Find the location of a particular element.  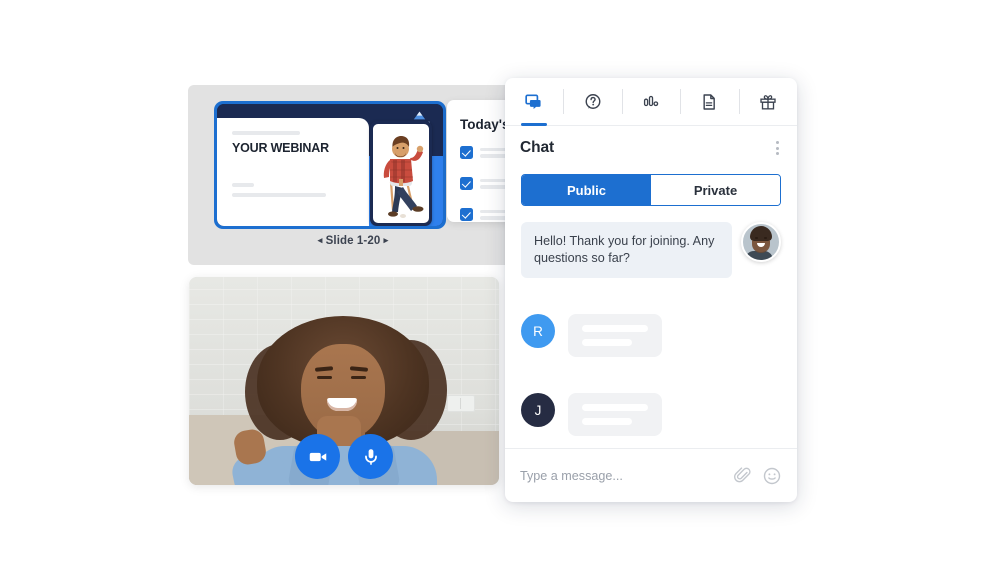

slide-title: YOUR WEBINAR is located at coordinates (280, 148).